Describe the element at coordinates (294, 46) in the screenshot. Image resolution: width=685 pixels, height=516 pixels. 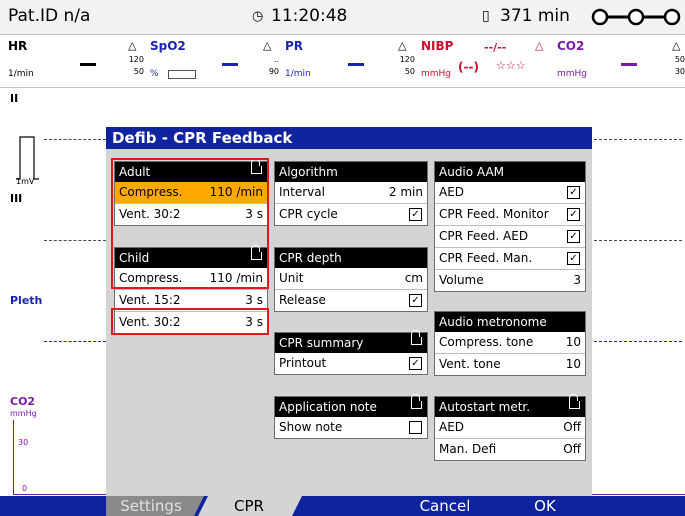
I see `pr-label: PR` at that location.